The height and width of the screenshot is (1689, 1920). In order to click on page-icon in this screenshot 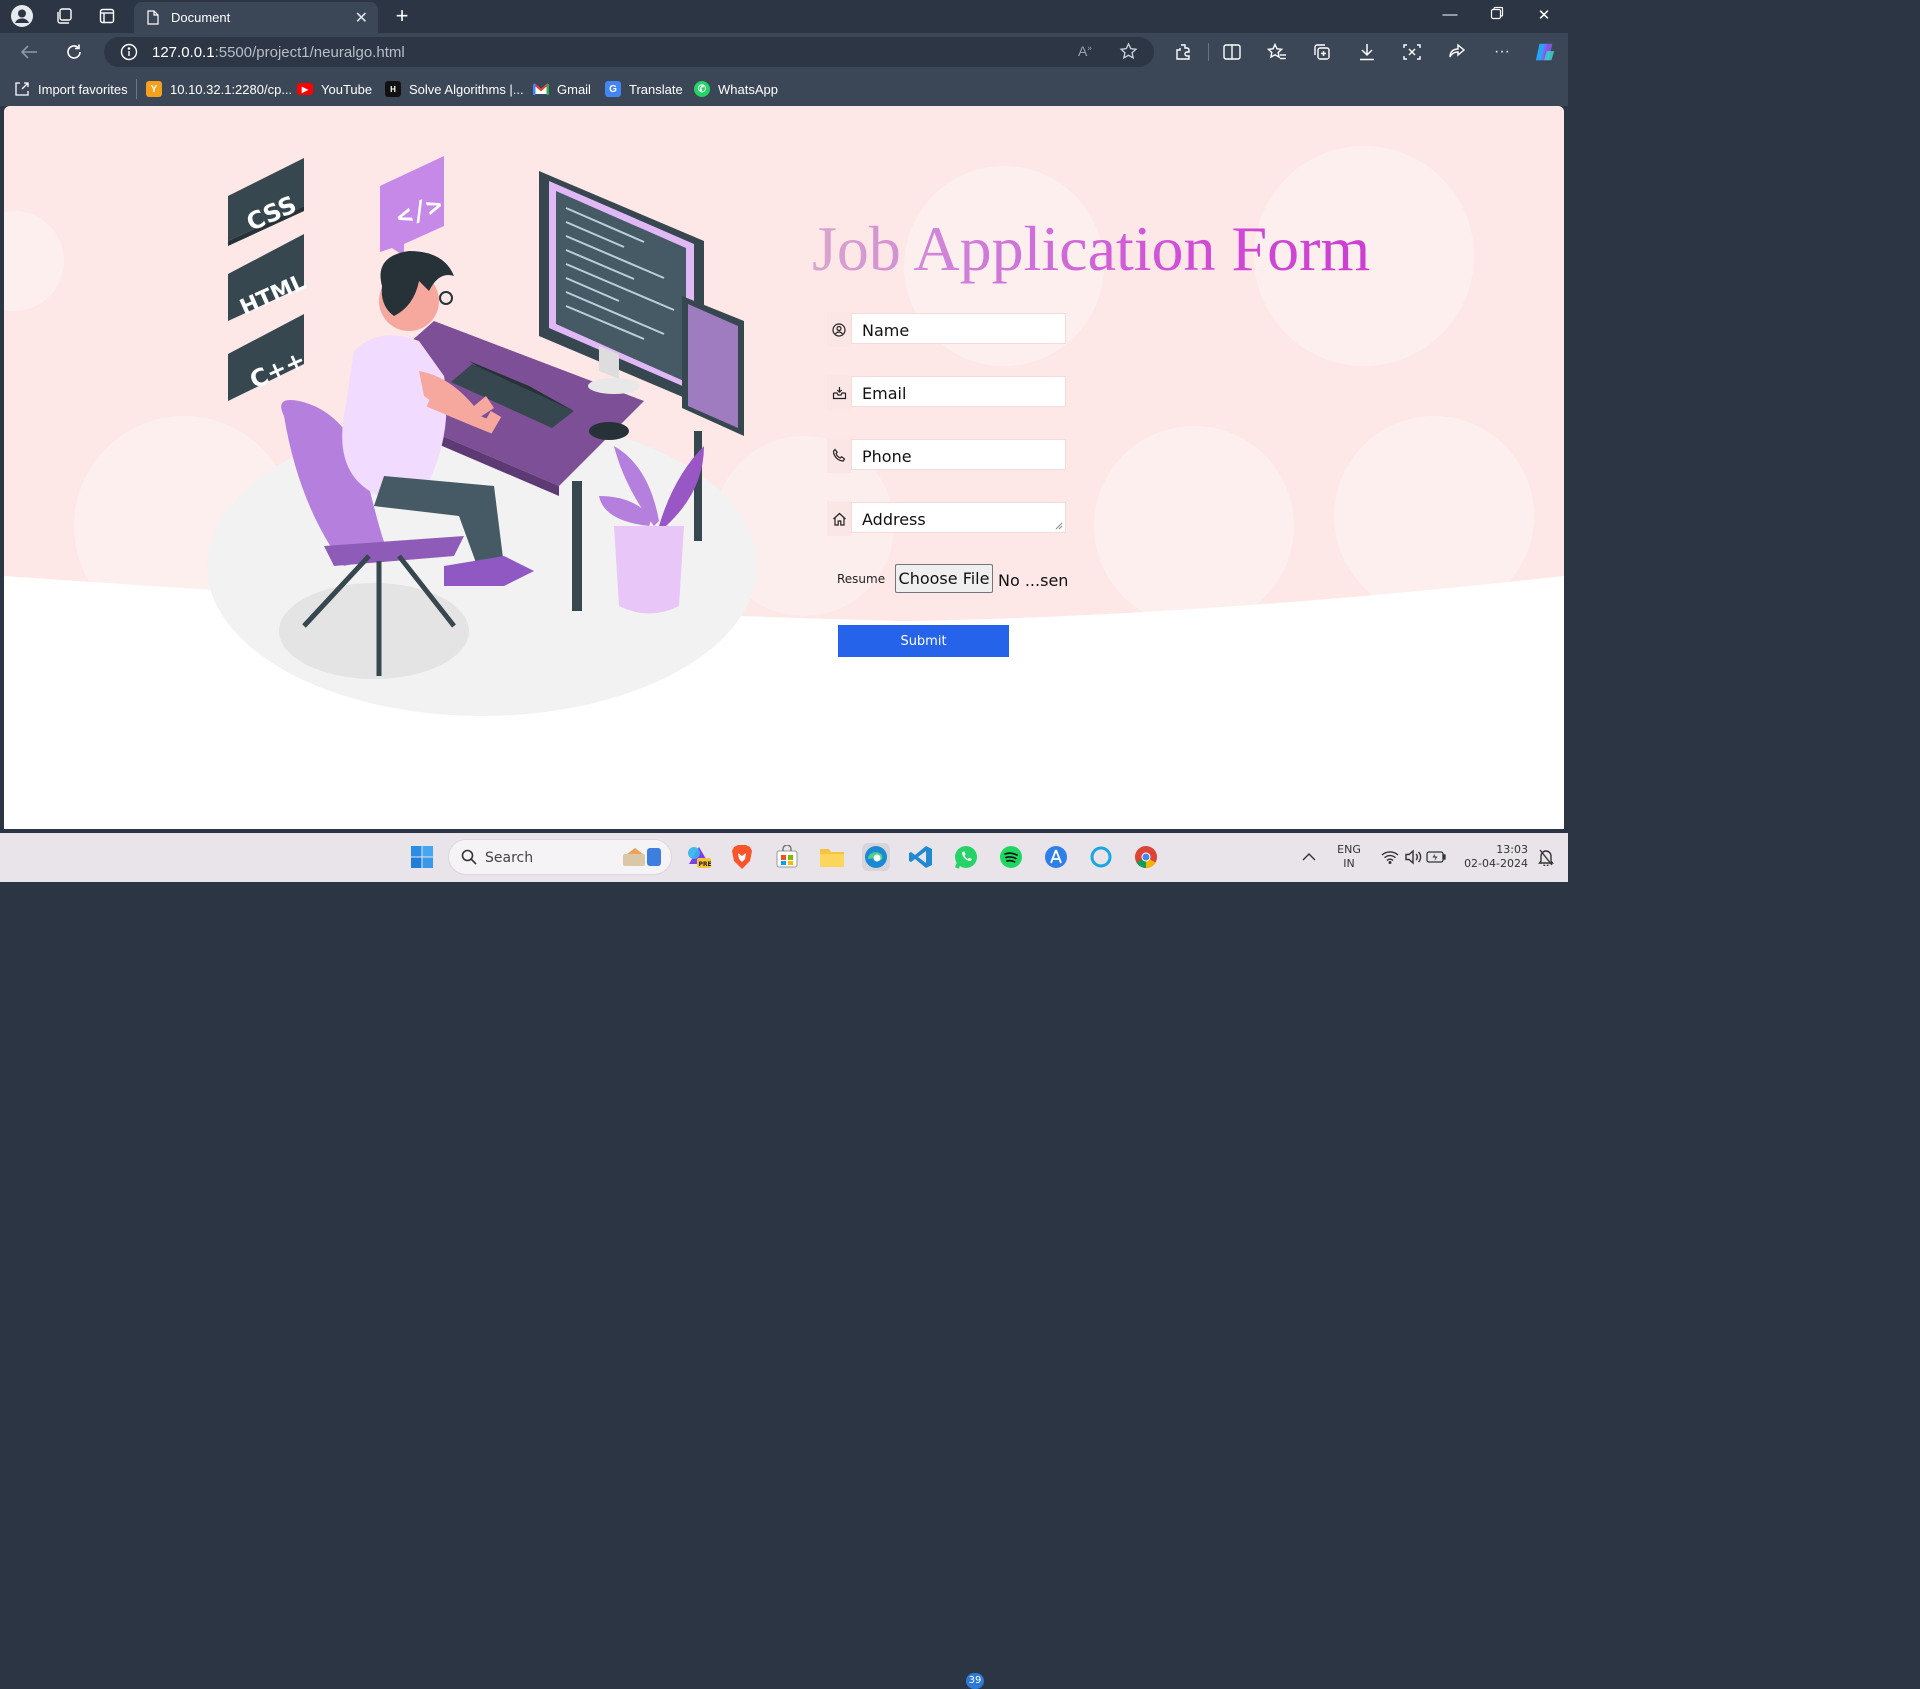, I will do `click(153, 19)`.